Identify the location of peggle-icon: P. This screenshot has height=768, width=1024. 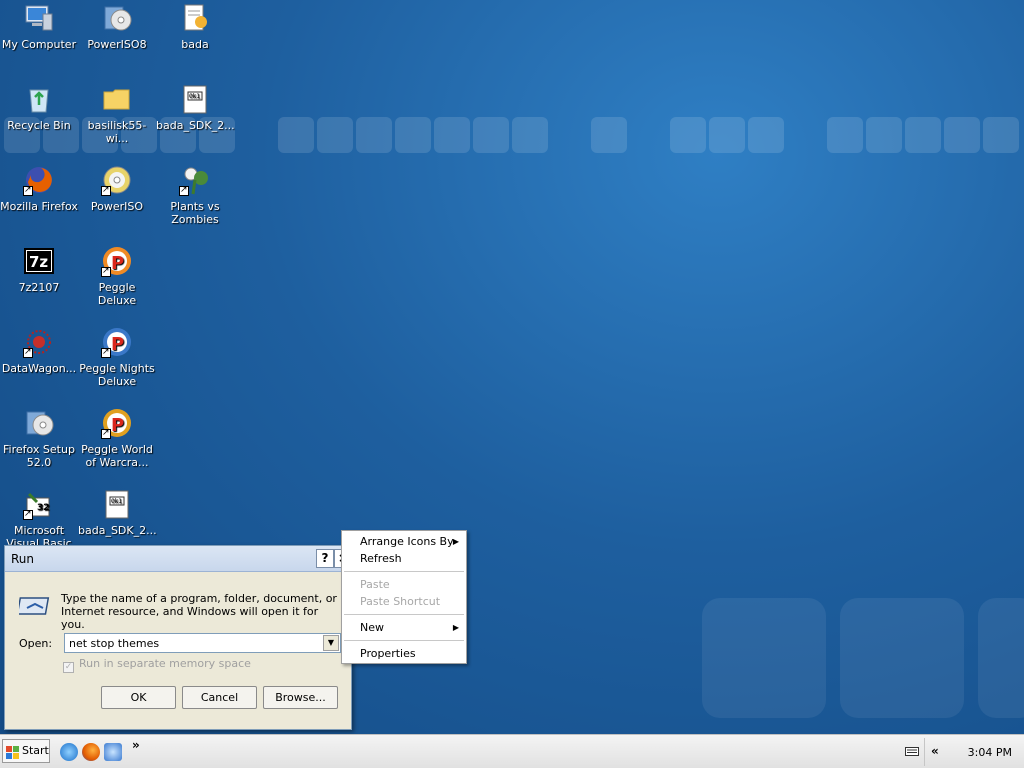
(117, 261).